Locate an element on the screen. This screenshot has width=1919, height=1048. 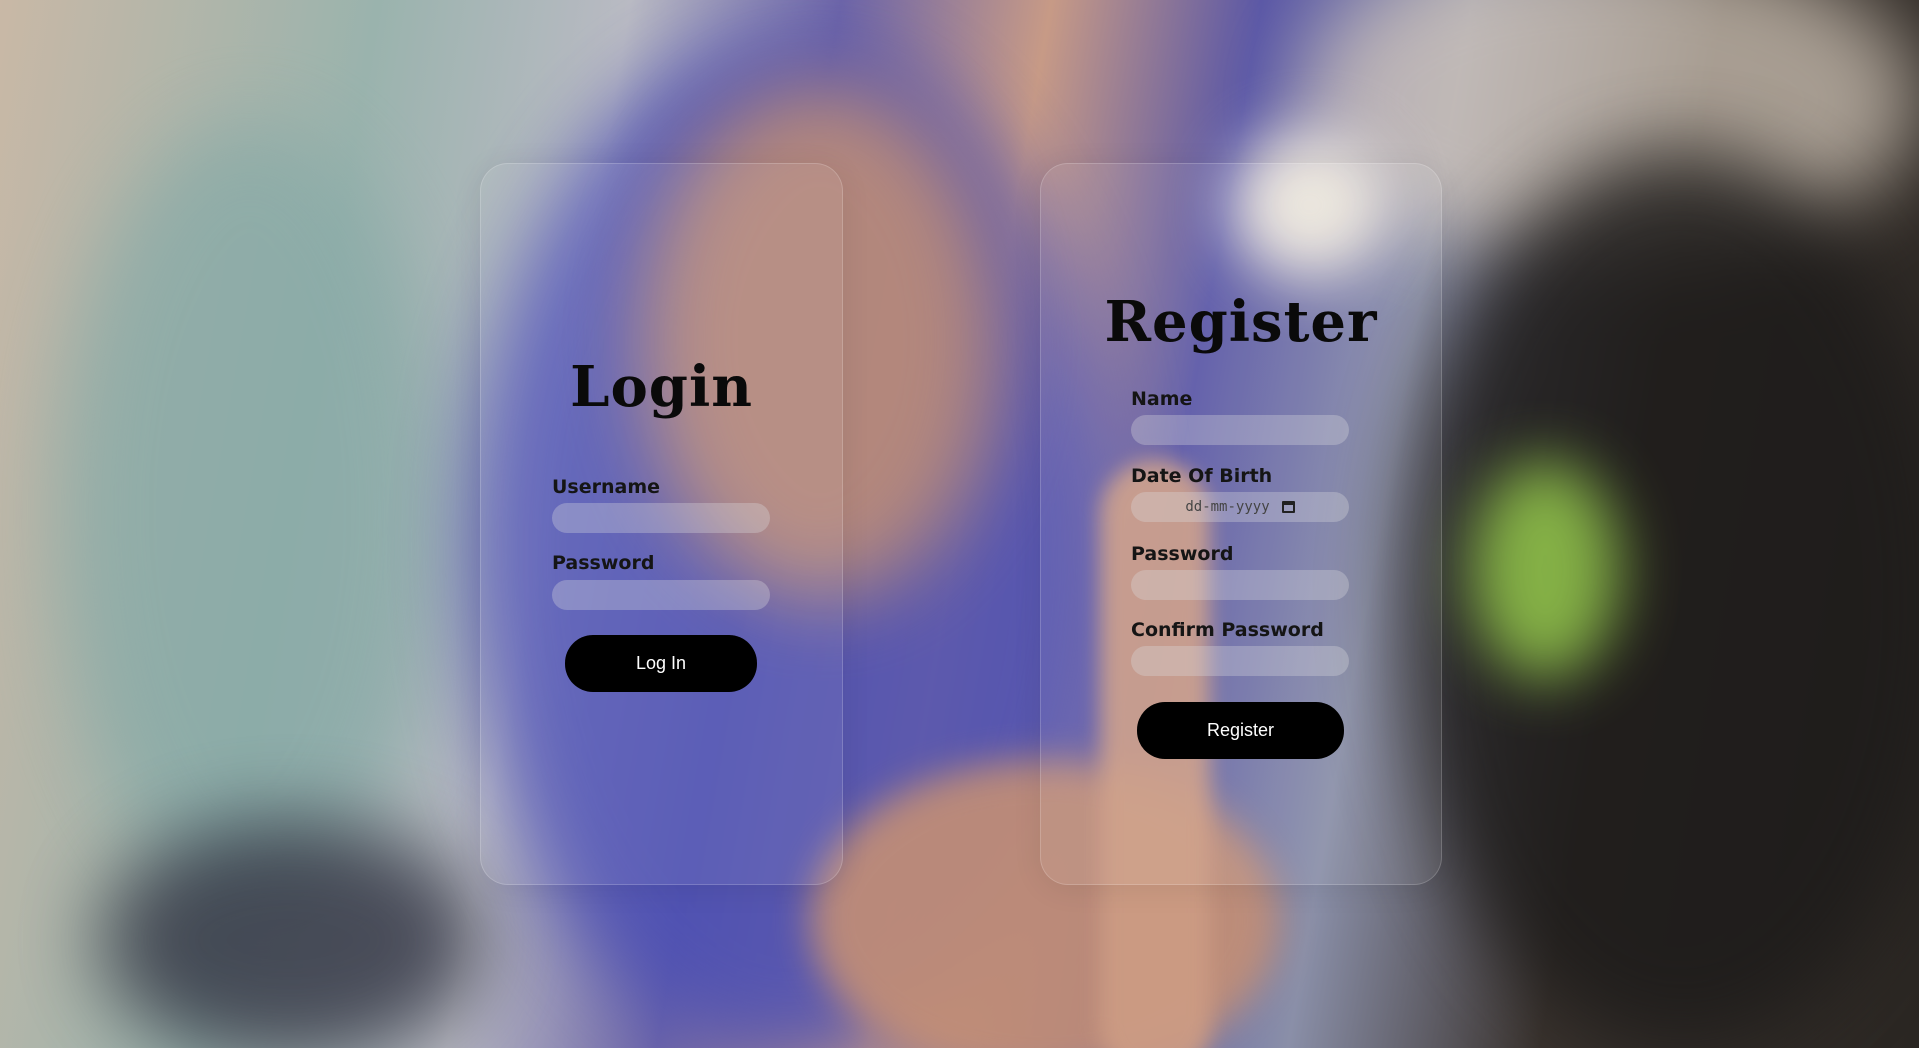
register-password-label: Password is located at coordinates (1182, 554).